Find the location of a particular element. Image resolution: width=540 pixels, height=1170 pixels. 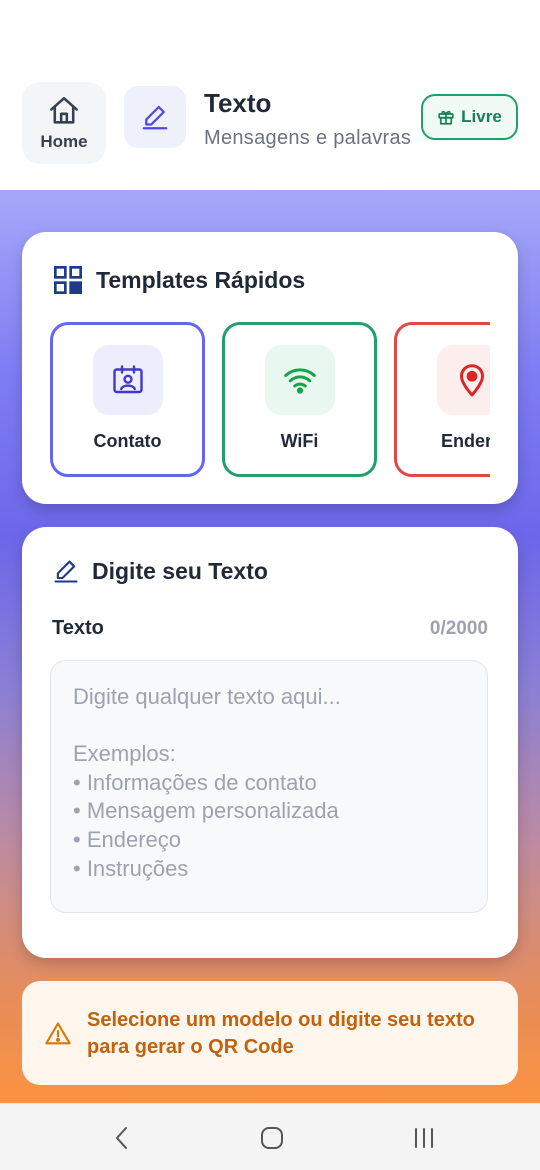

templates-title: Templates Rápidos is located at coordinates (201, 279).